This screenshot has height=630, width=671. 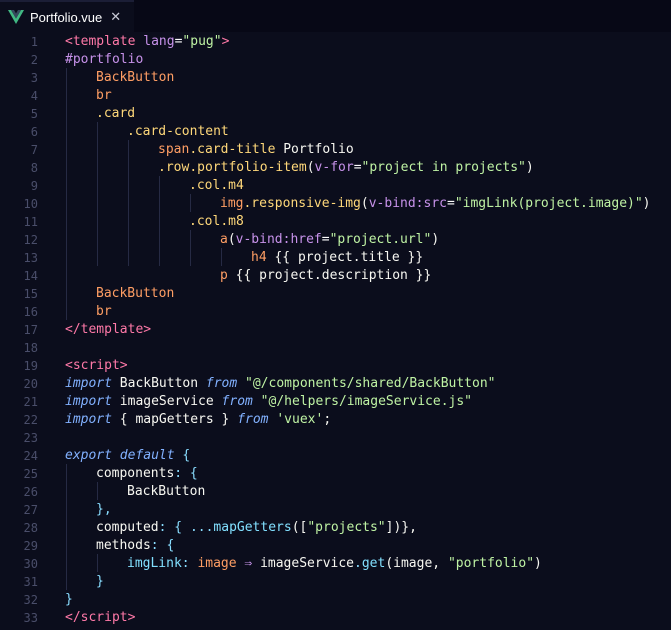 I want to click on code-token: "imgLink(project.image)", so click(x=548, y=203).